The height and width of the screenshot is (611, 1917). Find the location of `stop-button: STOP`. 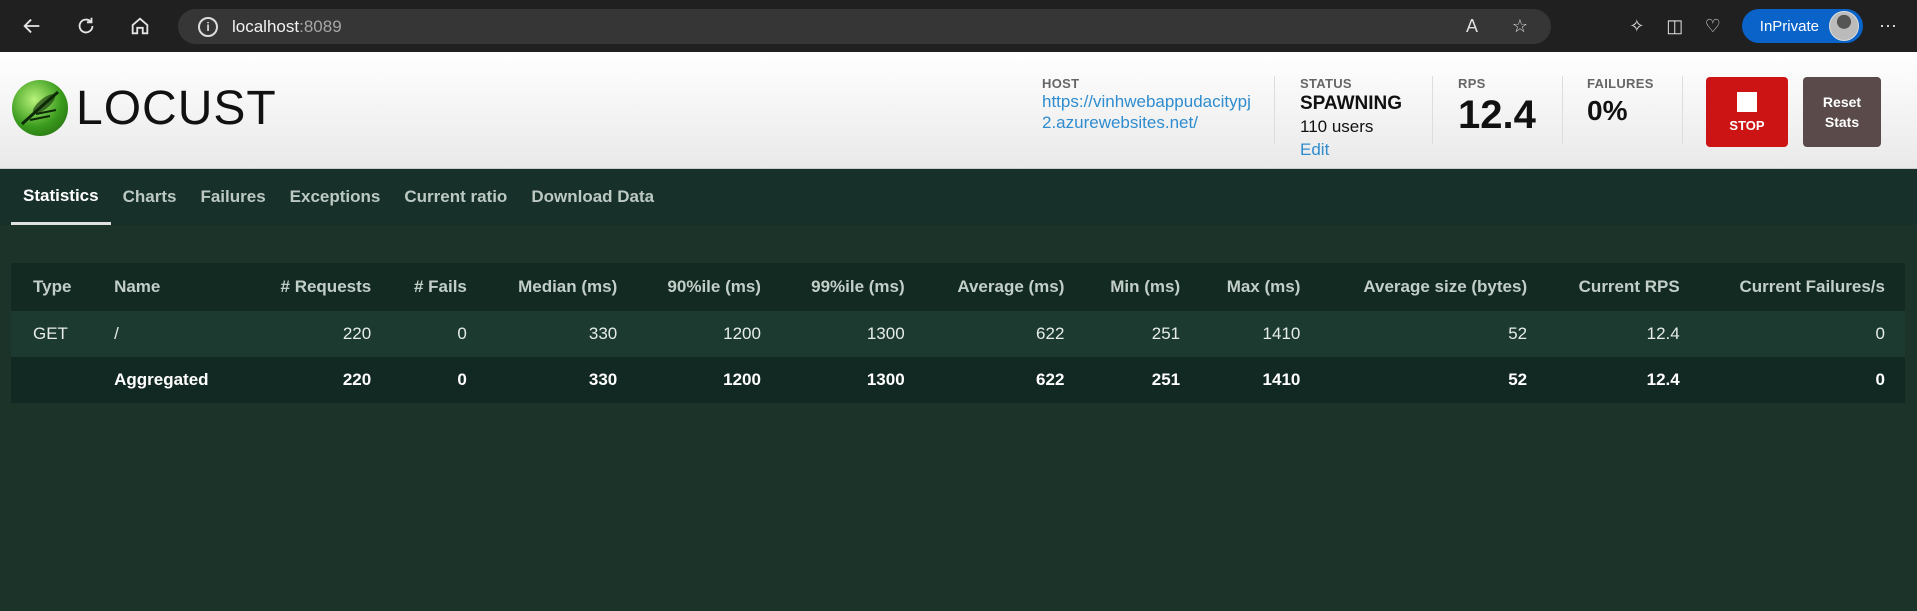

stop-button: STOP is located at coordinates (1747, 112).